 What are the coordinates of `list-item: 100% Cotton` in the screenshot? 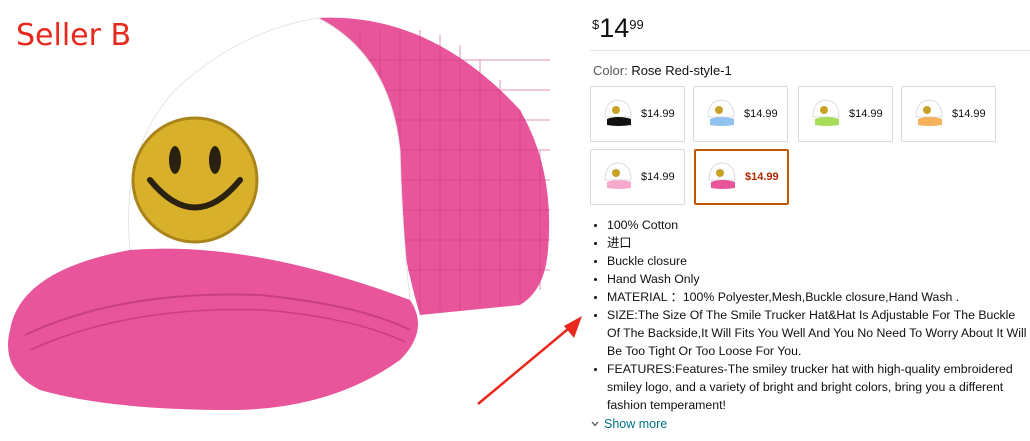 It's located at (817, 225).